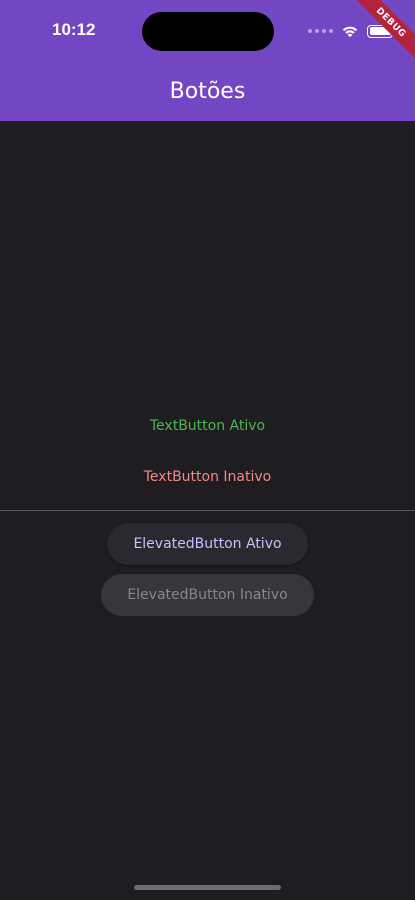 Image resolution: width=415 pixels, height=900 pixels. What do you see at coordinates (207, 60) in the screenshot?
I see `app-bar: 10:12 Botões` at bounding box center [207, 60].